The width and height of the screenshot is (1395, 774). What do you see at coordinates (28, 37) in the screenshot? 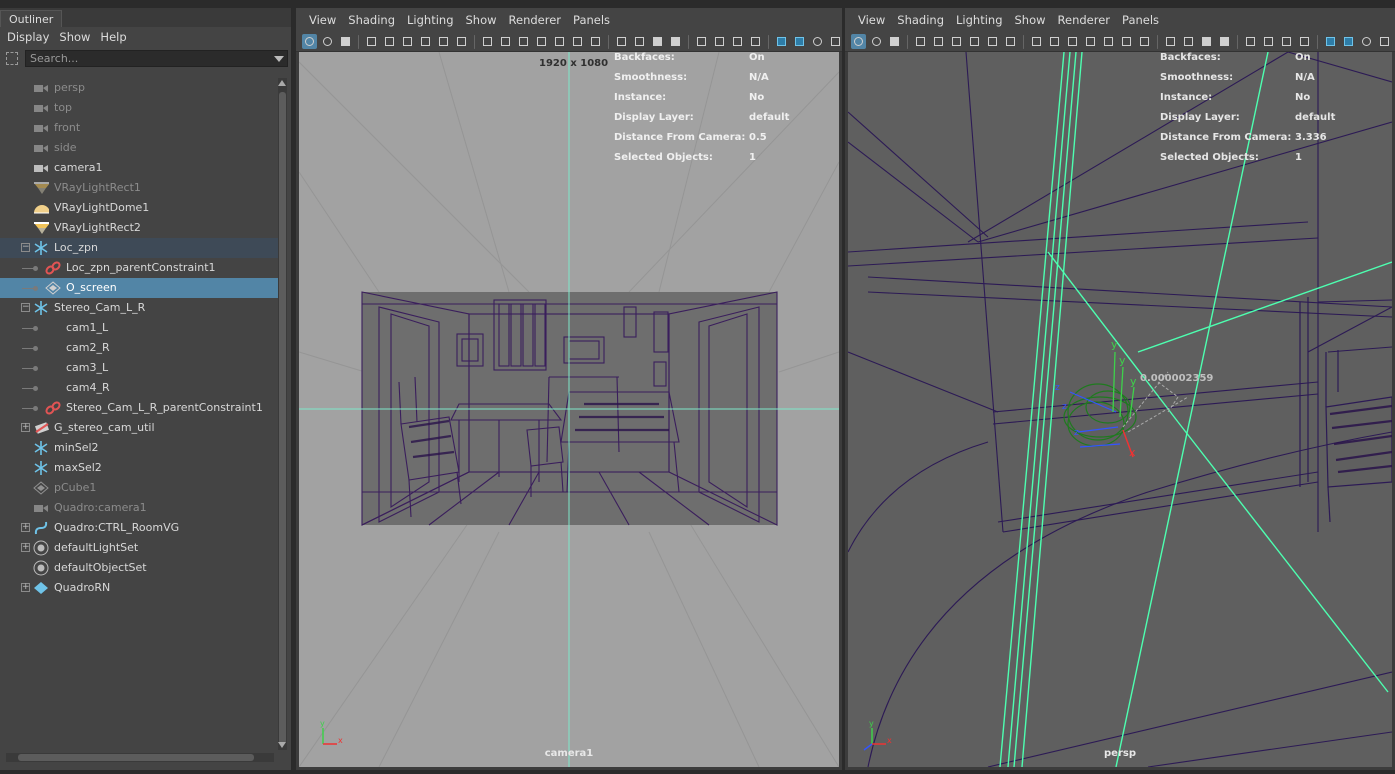
I see `menu-display: Display` at bounding box center [28, 37].